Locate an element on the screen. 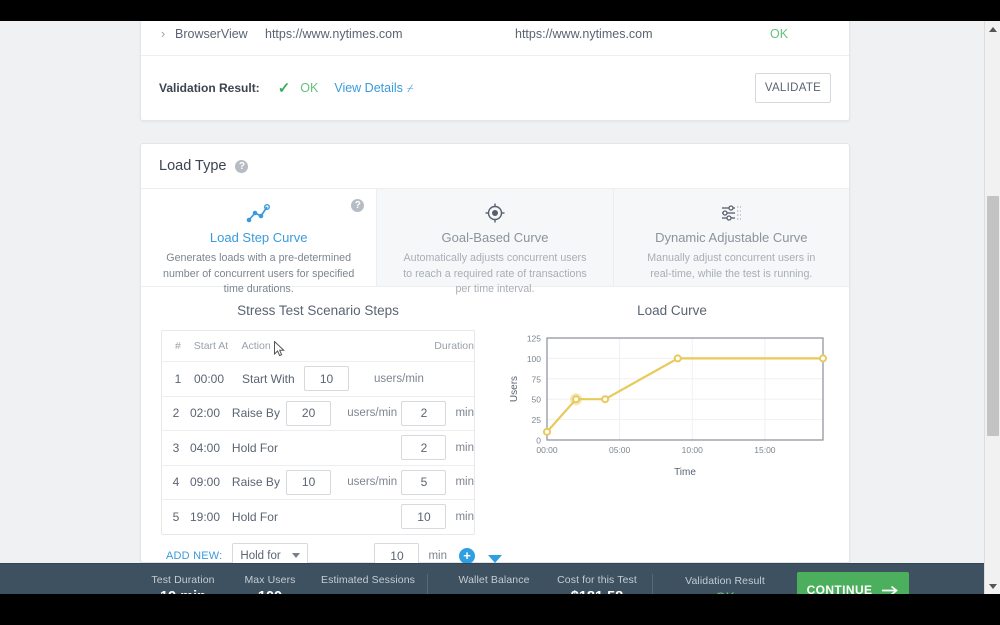 The width and height of the screenshot is (1000, 625). page-scrollbar is located at coordinates (992, 307).